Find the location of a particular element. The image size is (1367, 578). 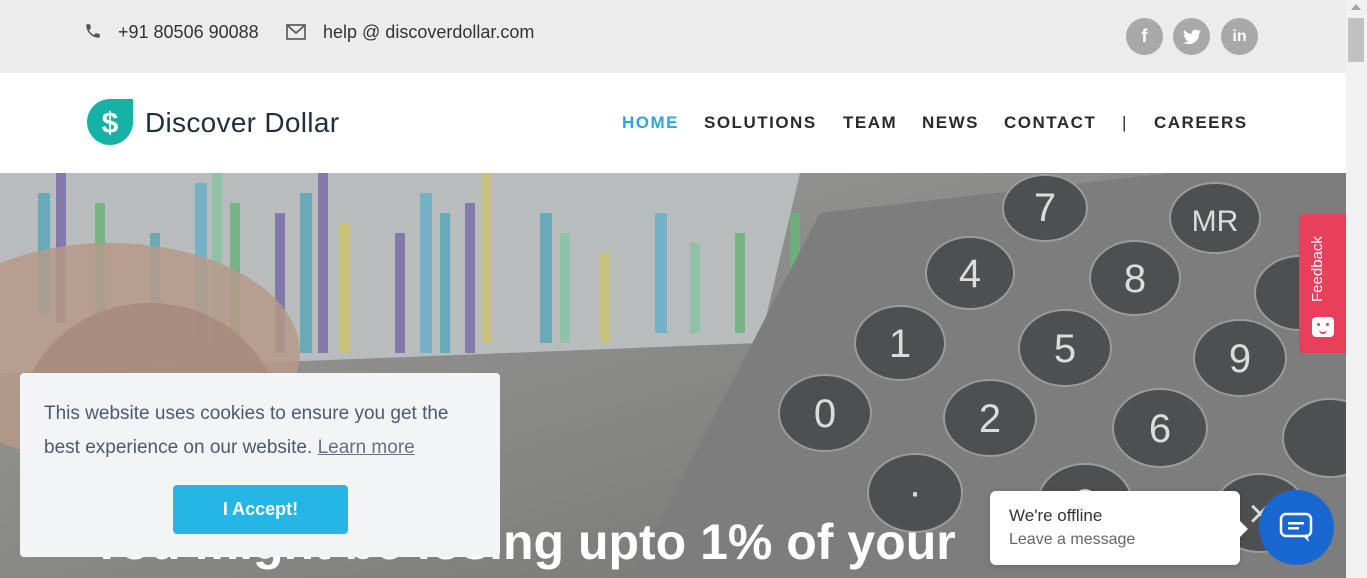

feedback-tab: Feedback is located at coordinates (1322, 283).